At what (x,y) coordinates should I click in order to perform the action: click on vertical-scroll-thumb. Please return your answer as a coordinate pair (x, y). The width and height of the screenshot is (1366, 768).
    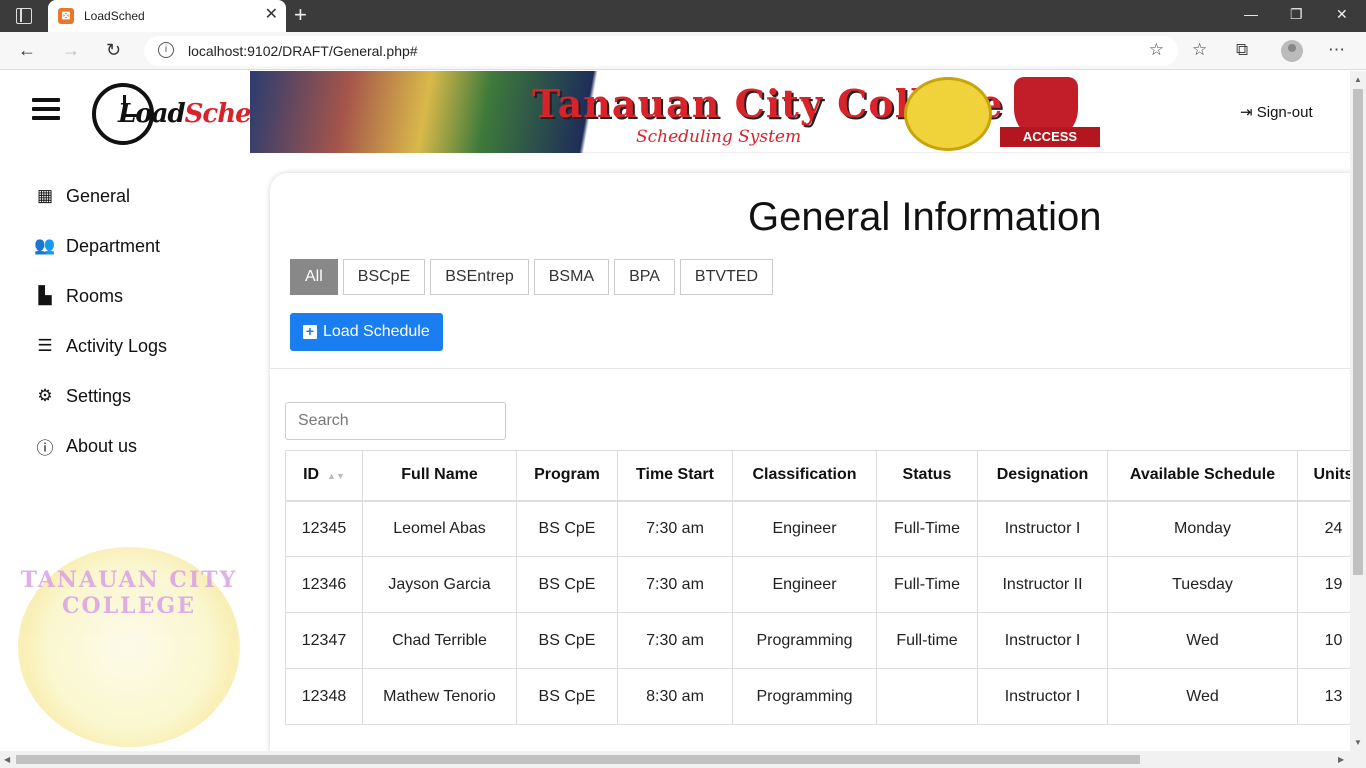
    Looking at the image, I should click on (1358, 332).